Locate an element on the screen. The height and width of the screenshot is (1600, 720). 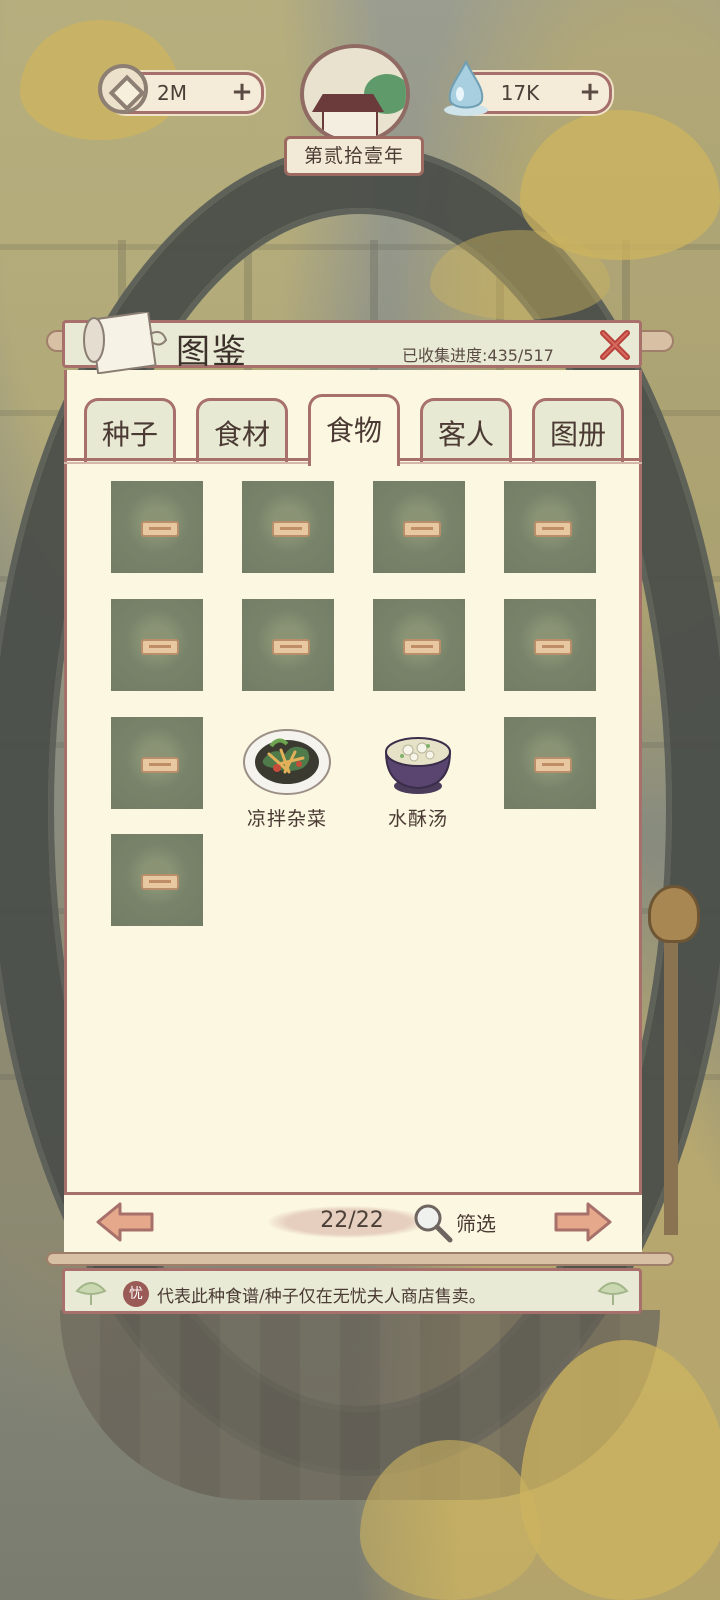
tab-guests: 客人 is located at coordinates (466, 430).